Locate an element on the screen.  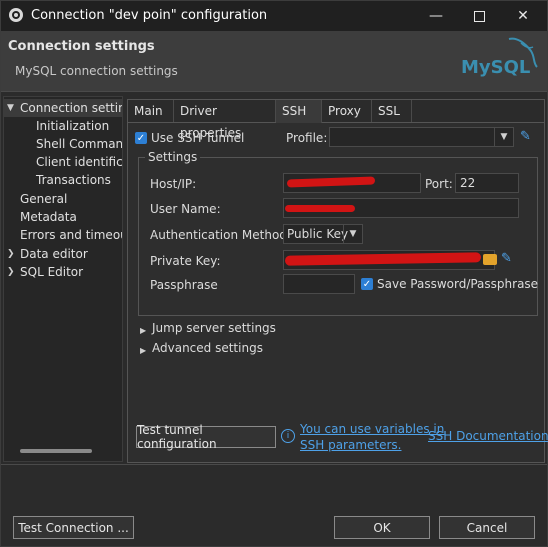
expanded-chevron-icon: ▼ is located at coordinates (10, 108).